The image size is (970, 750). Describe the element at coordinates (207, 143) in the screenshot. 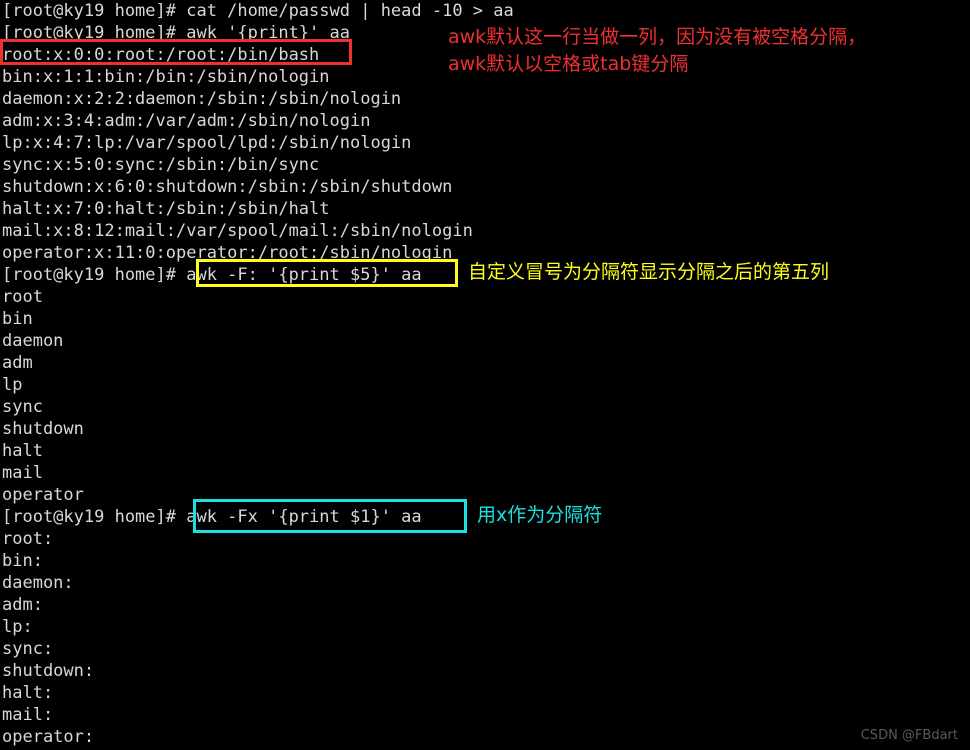

I see `terminal-line: lp:x:4:7:lp:/var/spool/lpd:/sbin/nologin` at that location.